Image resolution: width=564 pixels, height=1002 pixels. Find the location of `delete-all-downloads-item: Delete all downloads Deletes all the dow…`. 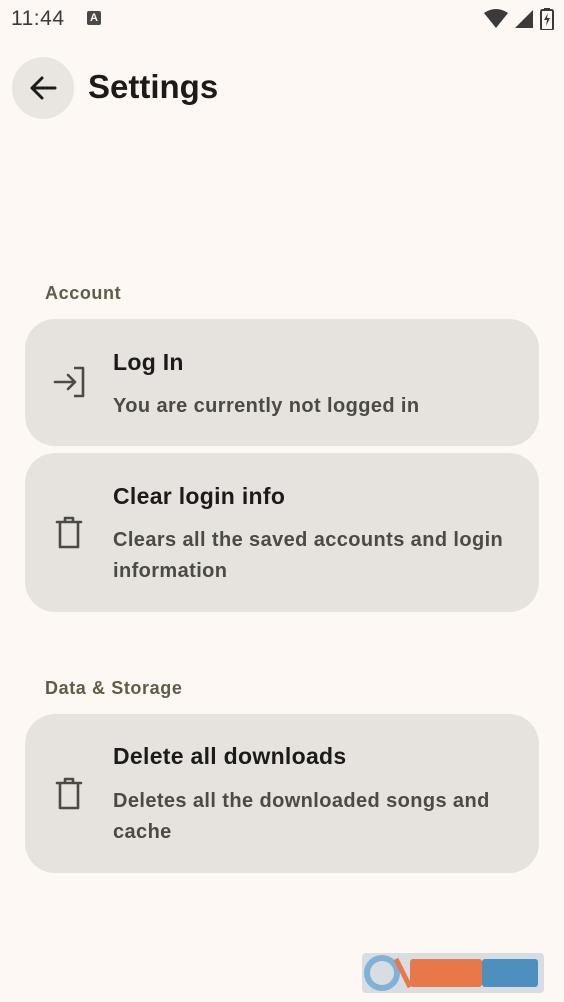

delete-all-downloads-item: Delete all downloads Deletes all the dow… is located at coordinates (282, 793).